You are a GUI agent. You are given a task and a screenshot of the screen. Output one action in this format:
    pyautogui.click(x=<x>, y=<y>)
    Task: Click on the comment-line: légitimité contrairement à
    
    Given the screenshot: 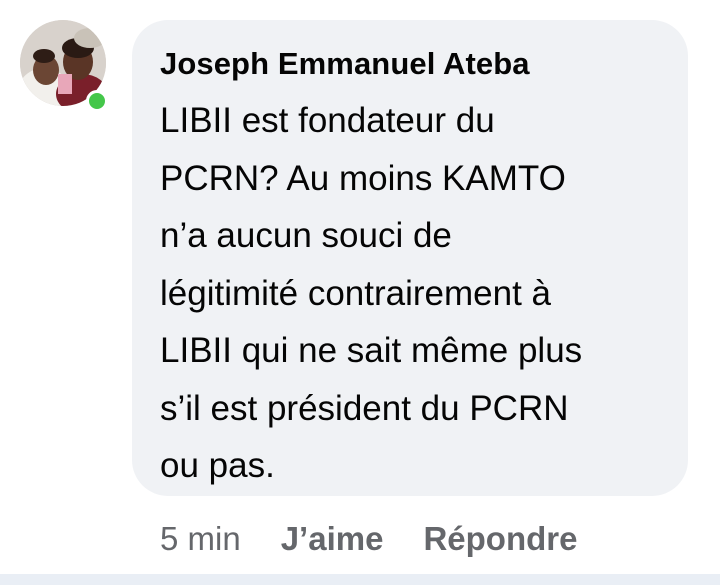 What is the action you would take?
    pyautogui.click(x=355, y=293)
    